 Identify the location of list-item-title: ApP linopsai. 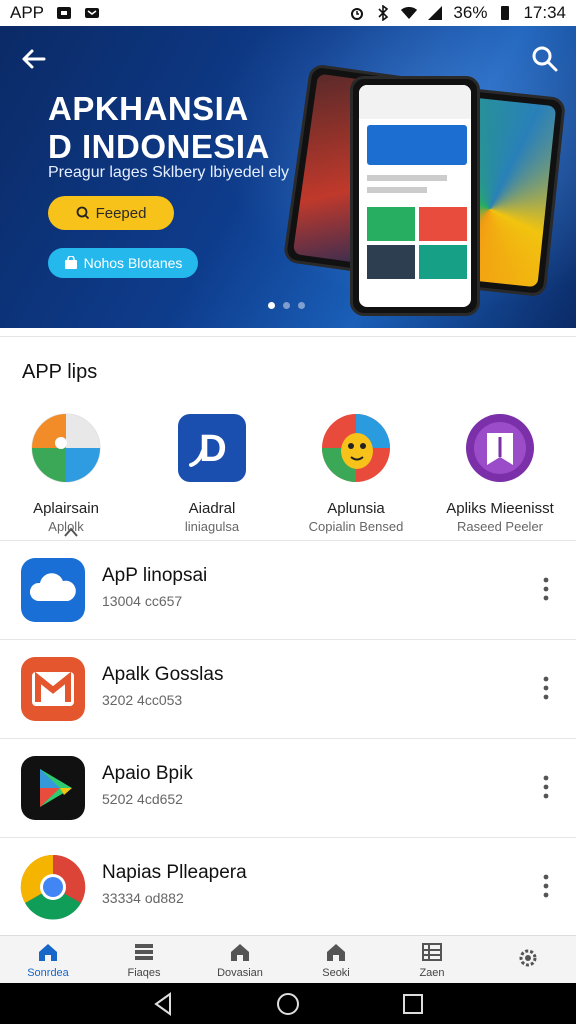
(155, 575).